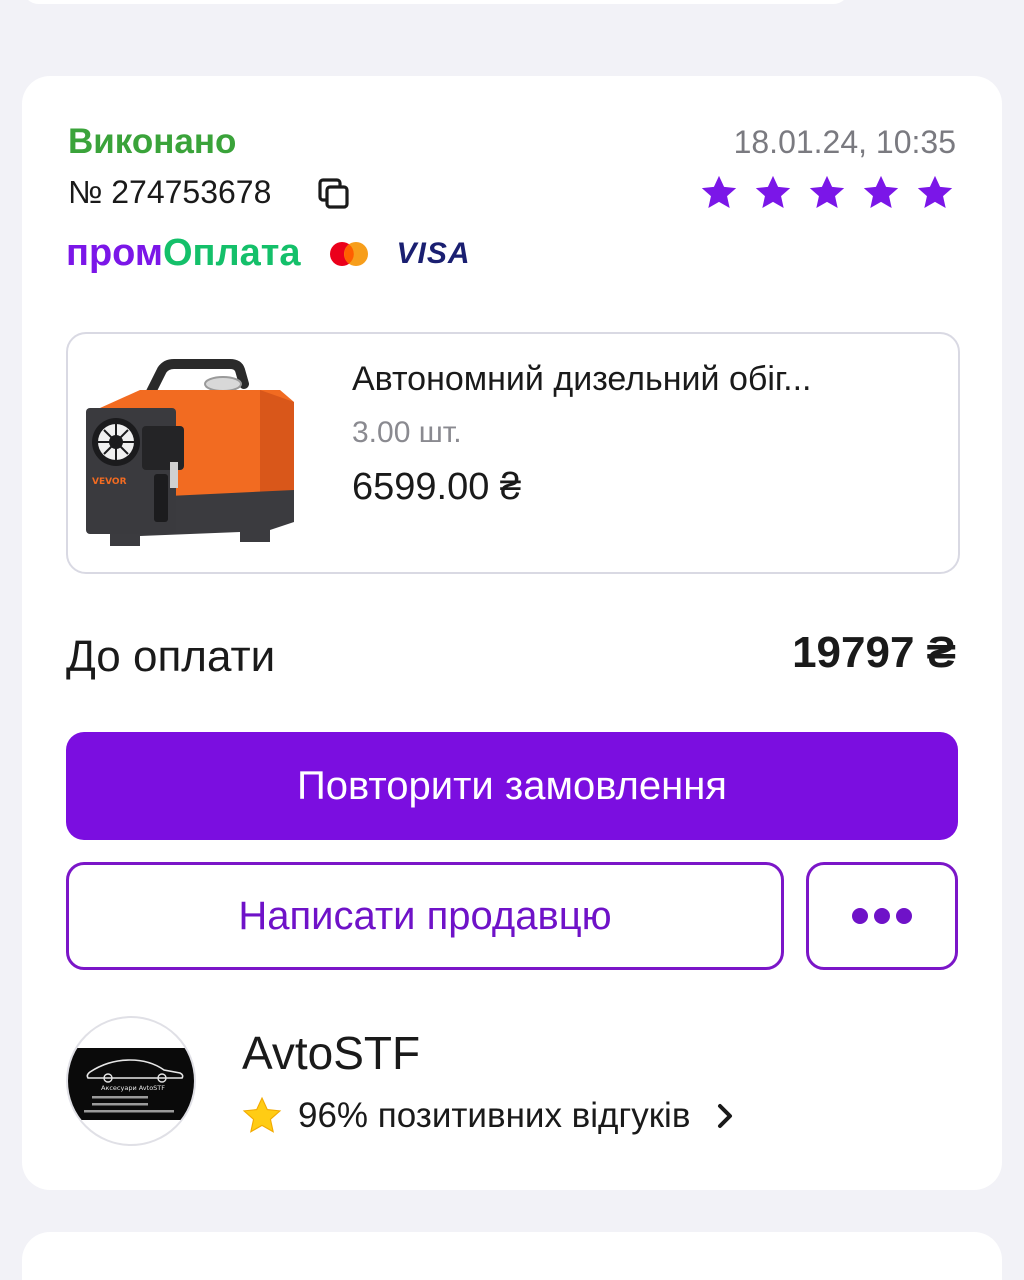  Describe the element at coordinates (152, 141) in the screenshot. I see `order-status: Виконано` at that location.